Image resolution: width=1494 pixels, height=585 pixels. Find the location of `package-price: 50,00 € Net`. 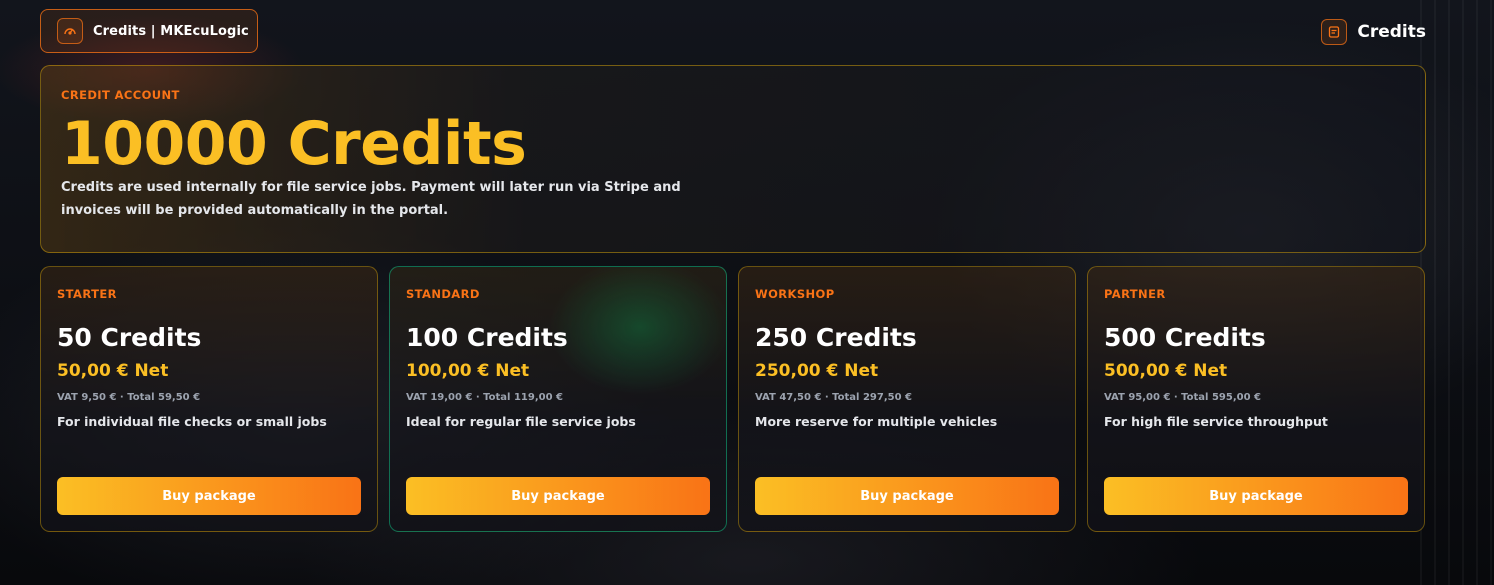

package-price: 50,00 € Net is located at coordinates (113, 371).